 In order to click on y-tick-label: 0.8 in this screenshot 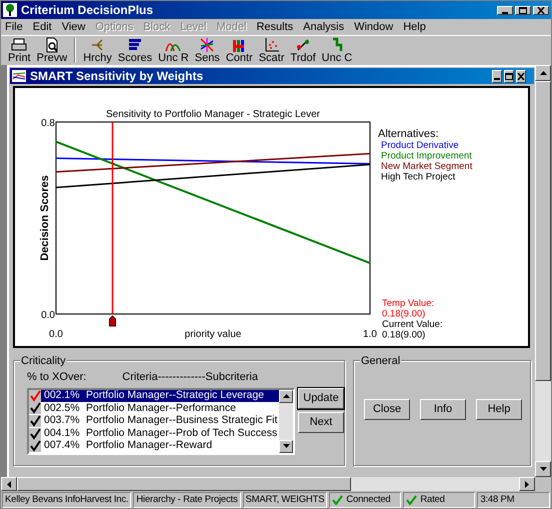, I will do `click(48, 123)`.